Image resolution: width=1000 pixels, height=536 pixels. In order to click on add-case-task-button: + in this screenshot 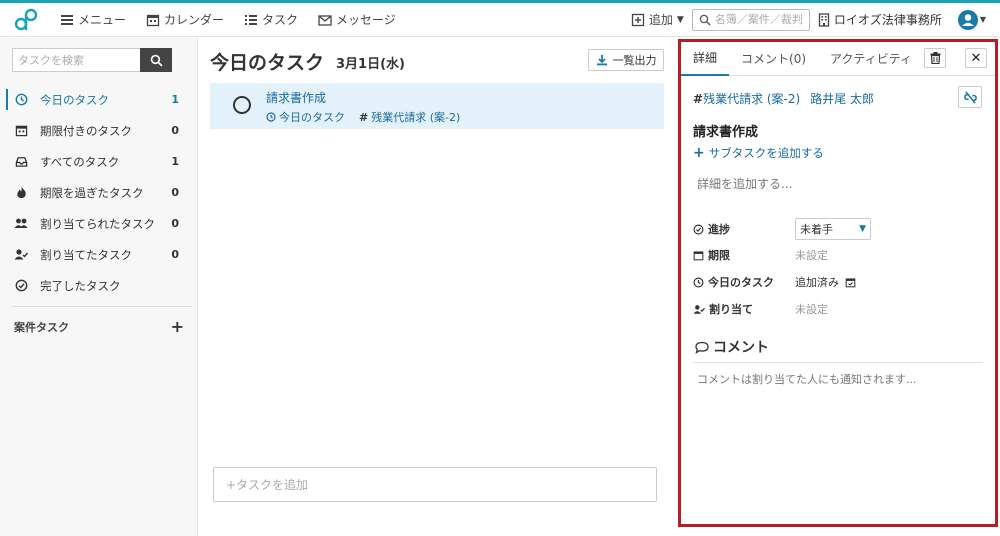, I will do `click(177, 326)`.